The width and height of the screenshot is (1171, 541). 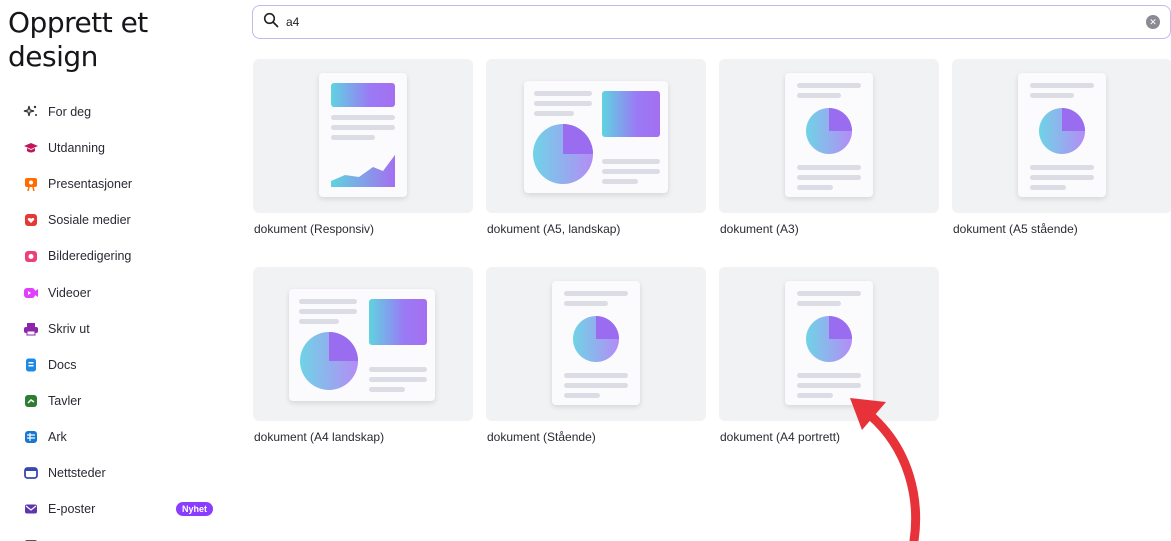 What do you see at coordinates (31, 437) in the screenshot?
I see `sheet-icon` at bounding box center [31, 437].